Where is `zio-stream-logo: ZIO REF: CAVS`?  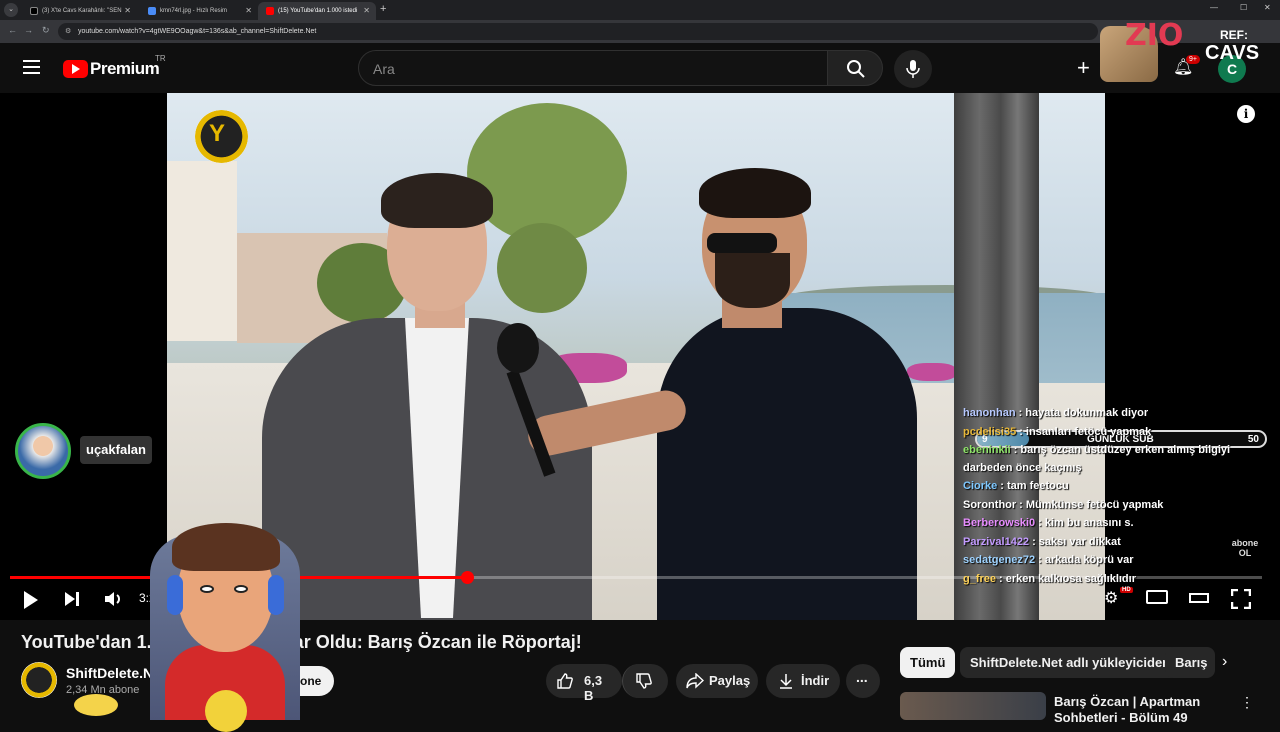 zio-stream-logo: ZIO REF: CAVS is located at coordinates (1190, 53).